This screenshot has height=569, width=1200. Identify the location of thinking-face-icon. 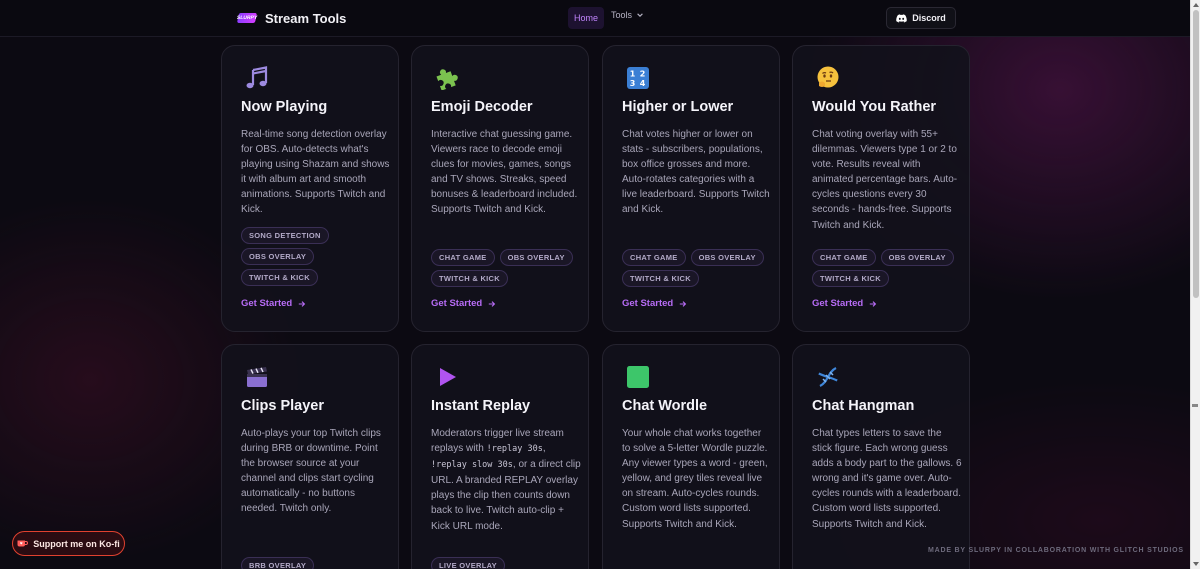
(828, 77).